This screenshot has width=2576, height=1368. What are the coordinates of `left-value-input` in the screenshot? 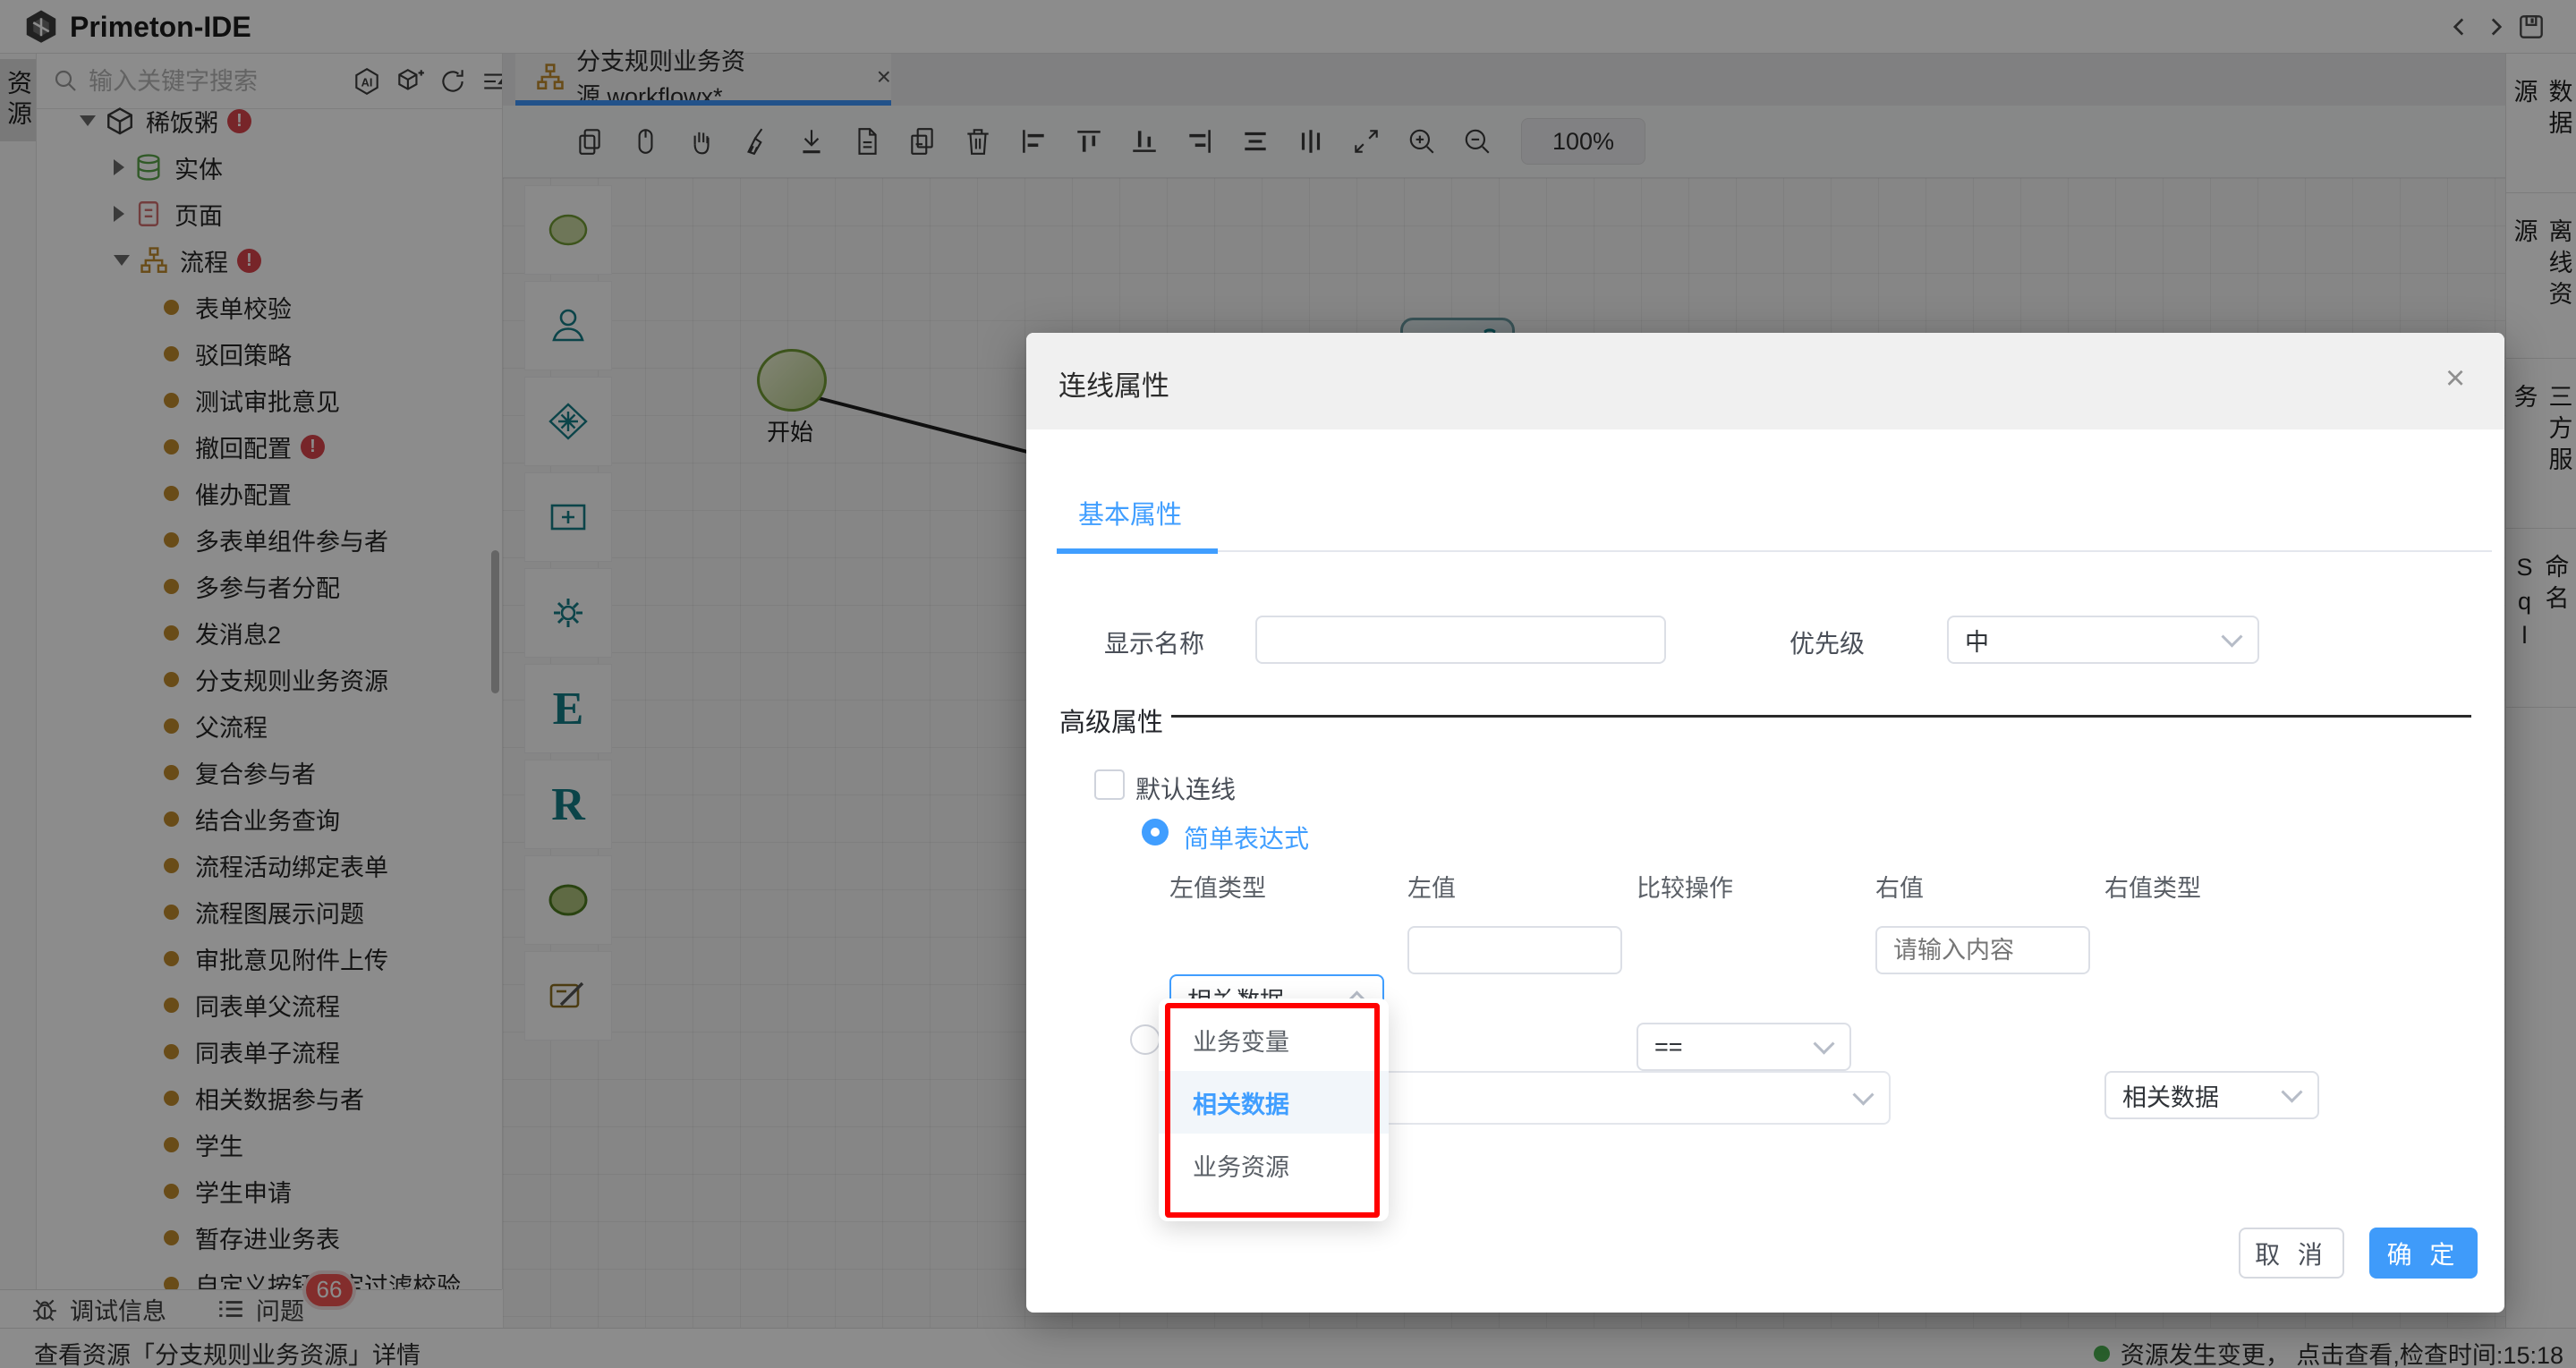 It's located at (1514, 950).